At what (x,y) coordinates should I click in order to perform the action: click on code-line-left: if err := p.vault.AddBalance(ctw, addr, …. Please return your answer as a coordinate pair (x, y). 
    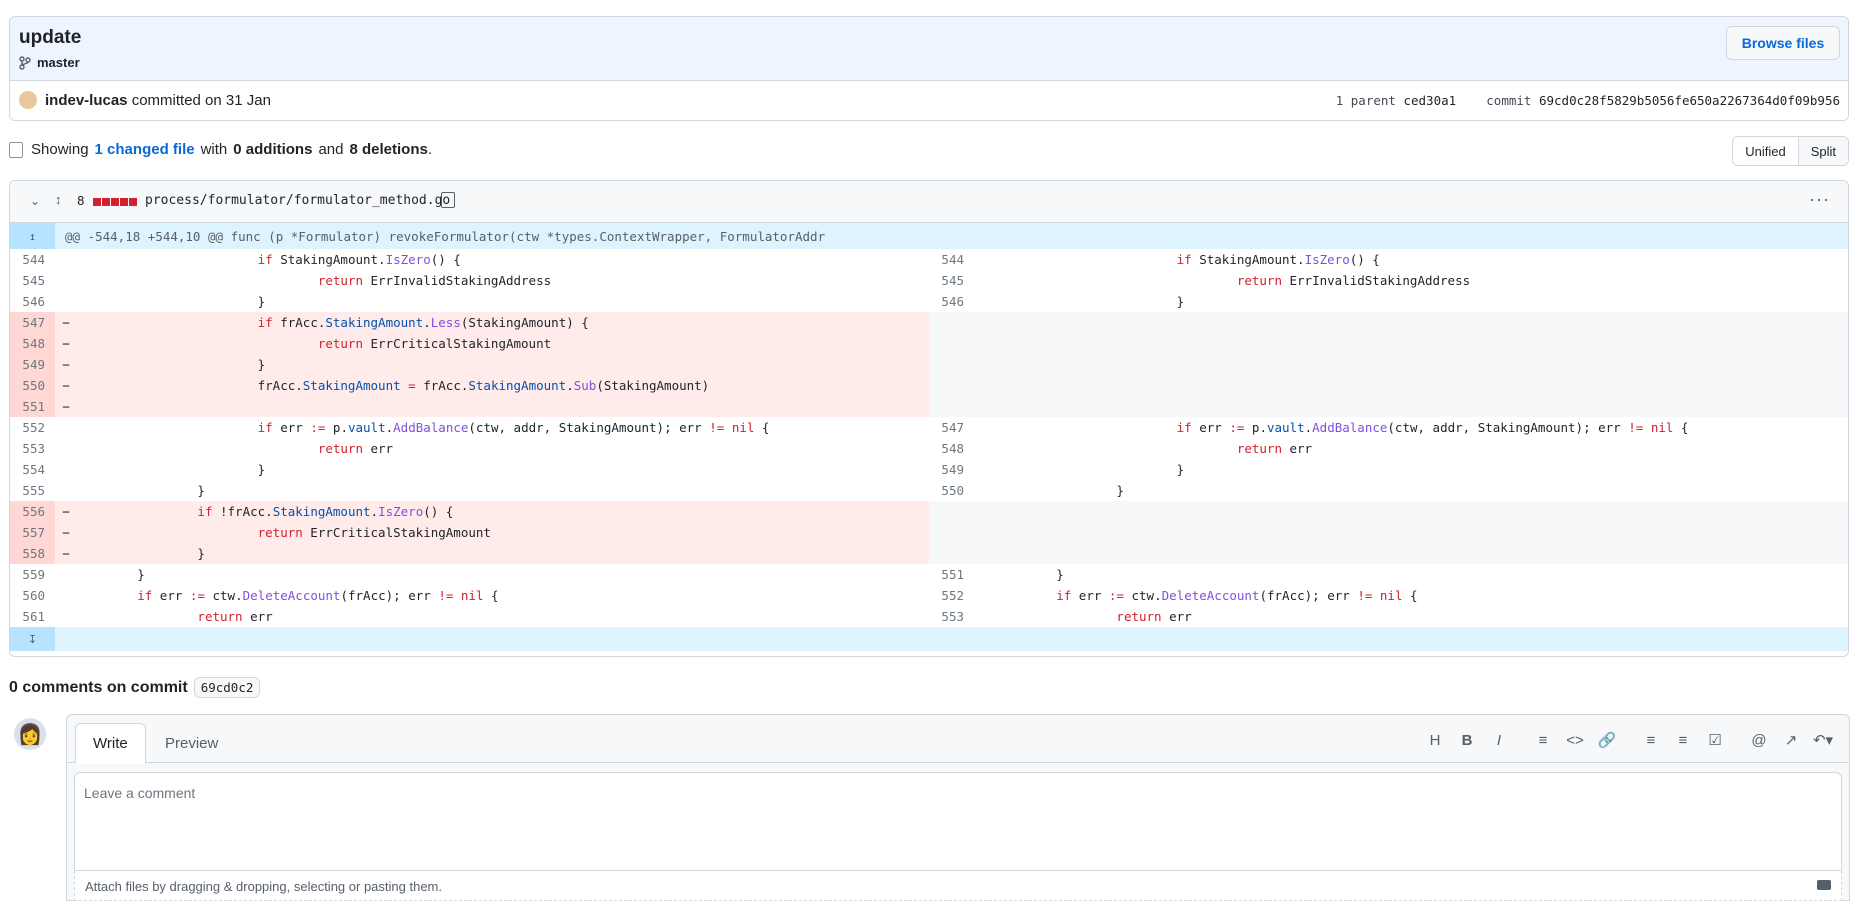
    Looking at the image, I should click on (513, 427).